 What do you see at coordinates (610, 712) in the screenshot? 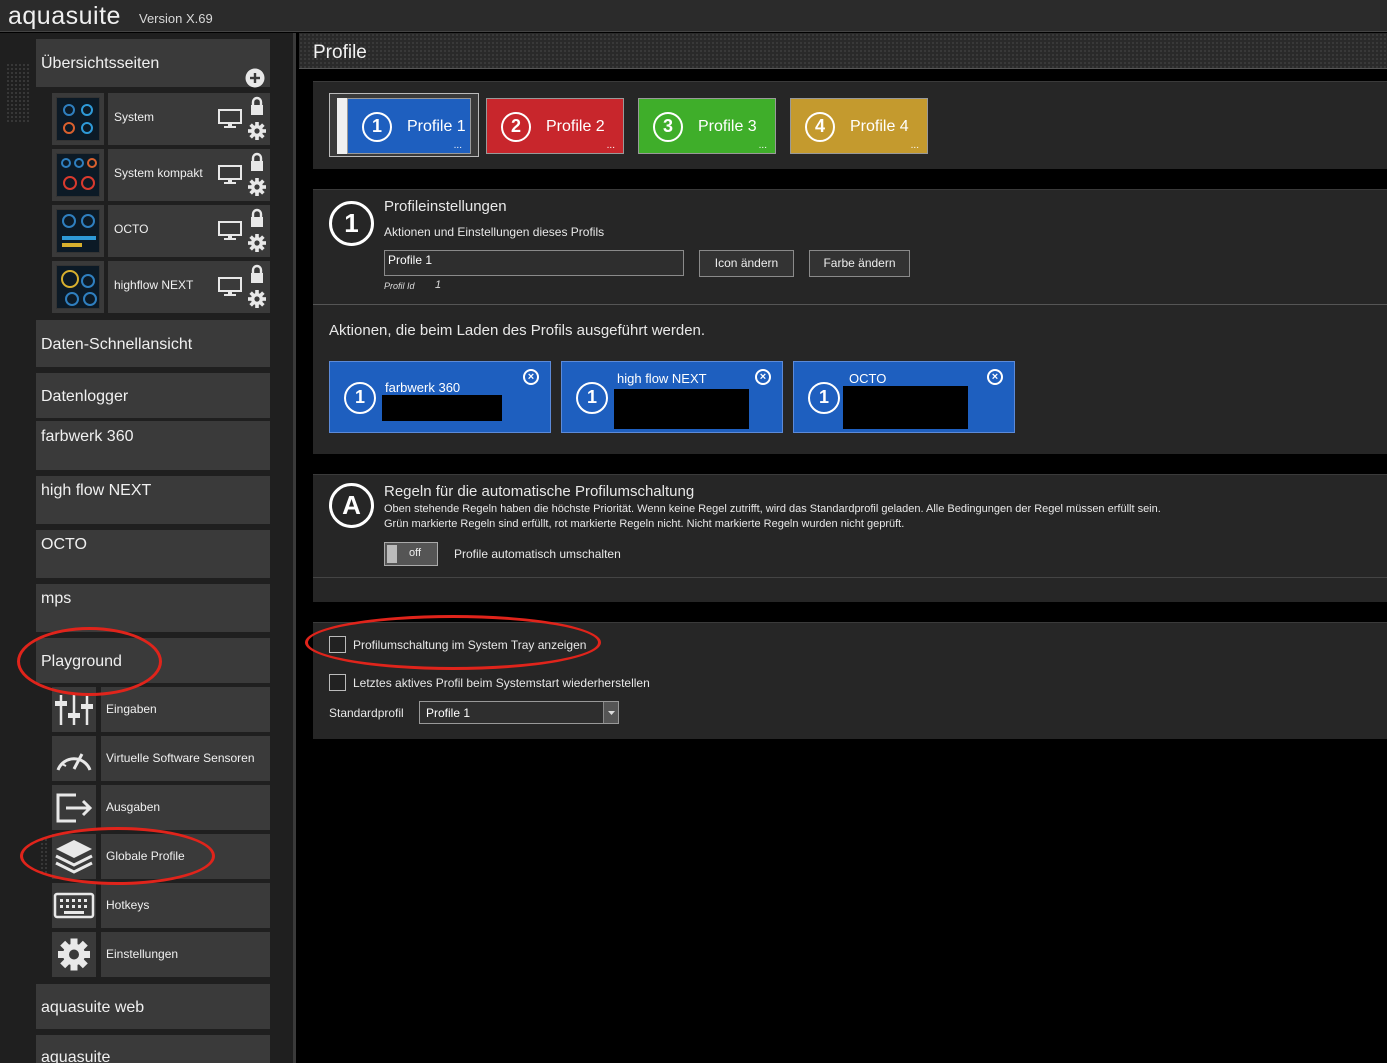
I see `chevron-down-icon` at bounding box center [610, 712].